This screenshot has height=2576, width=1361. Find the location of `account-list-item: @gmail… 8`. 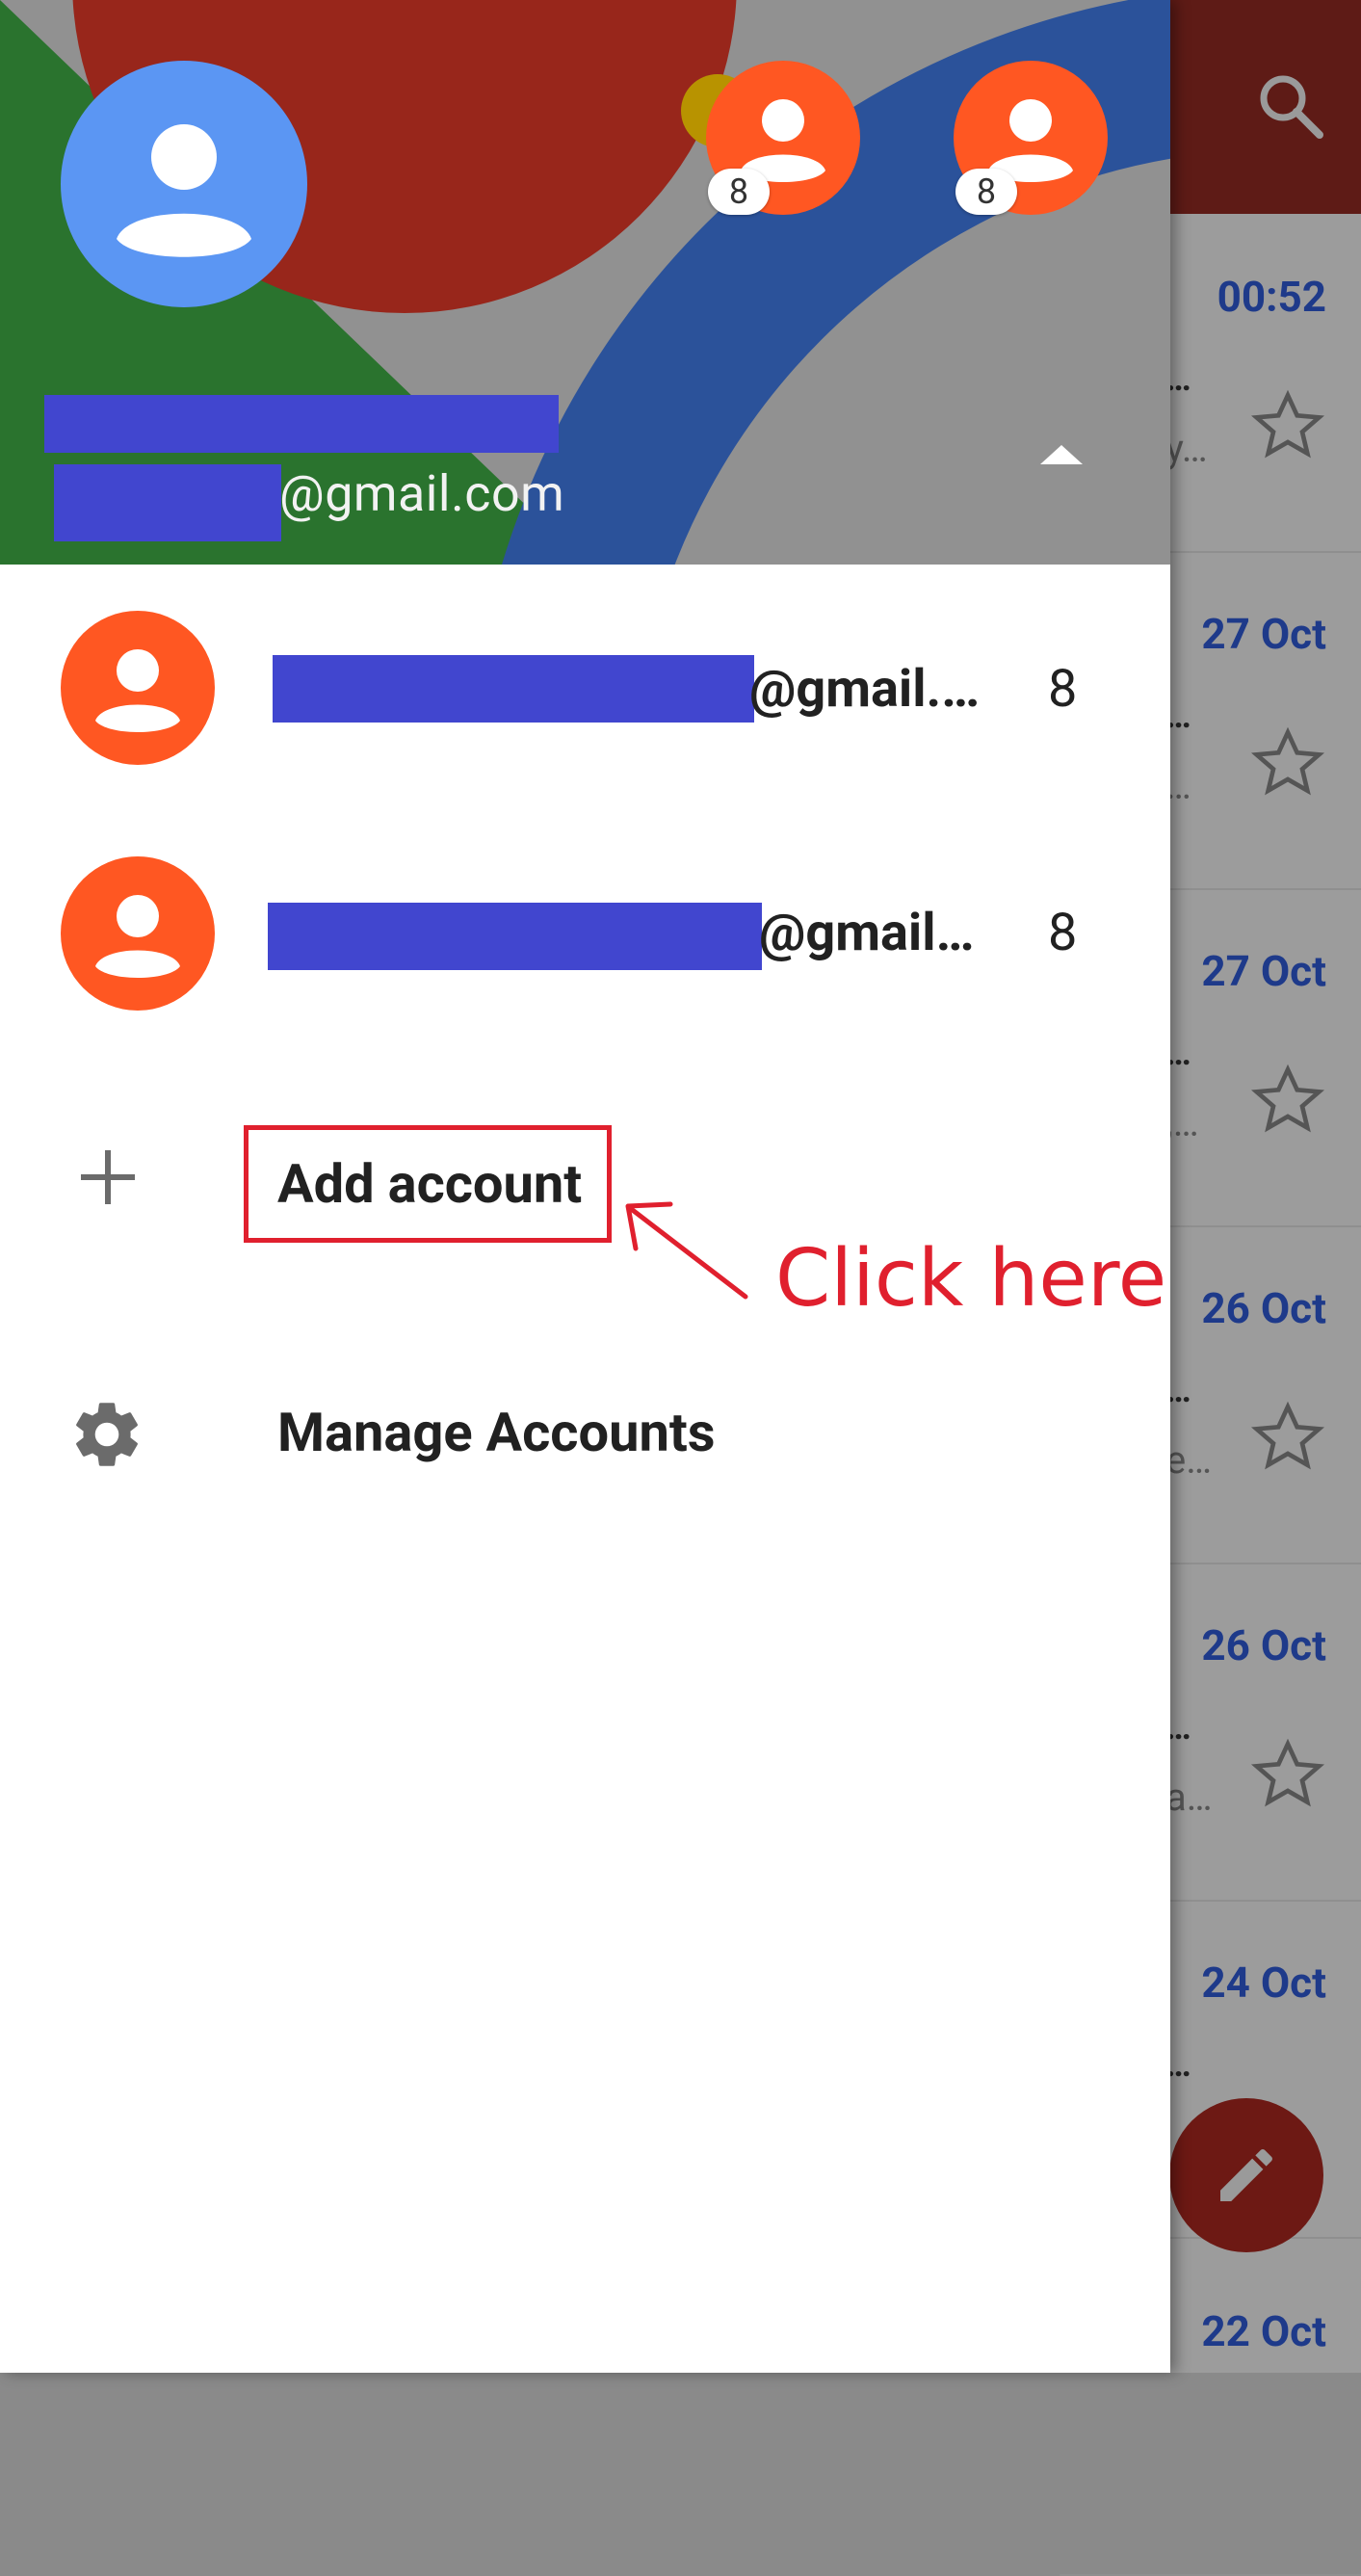

account-list-item: @gmail… 8 is located at coordinates (585, 933).